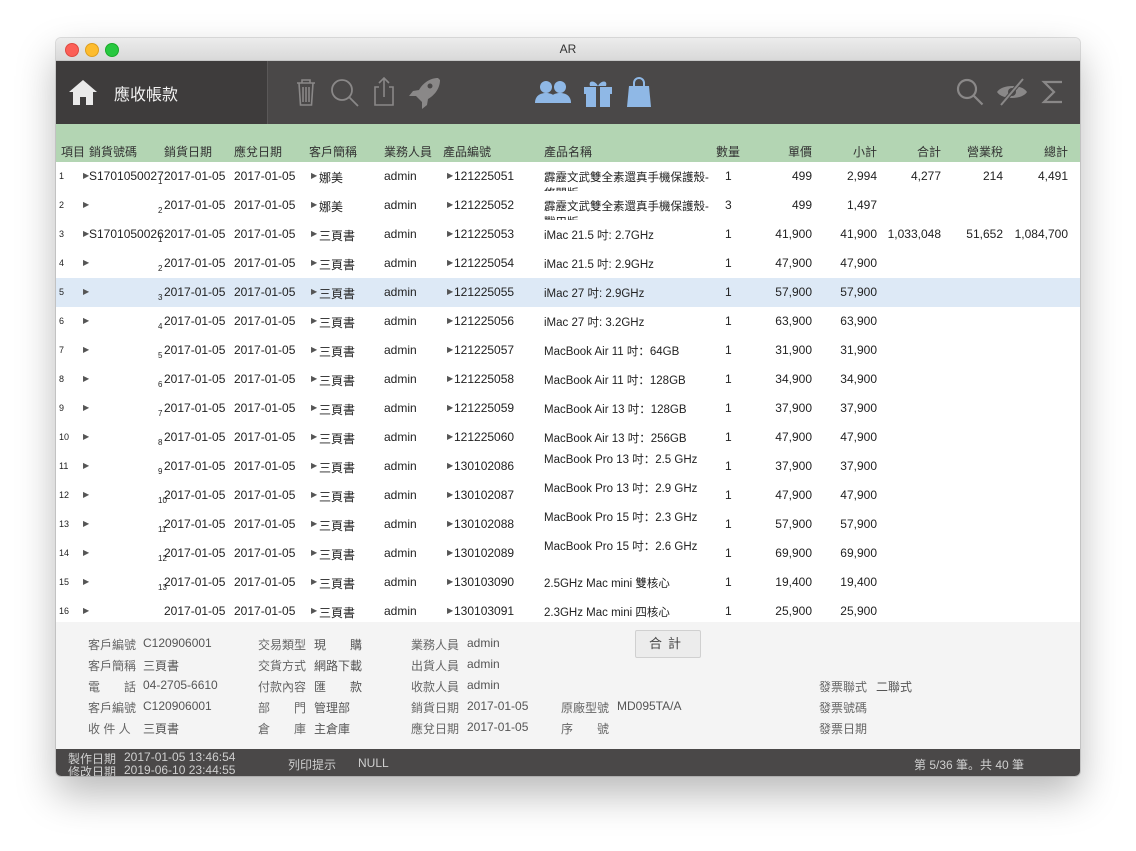 Image resolution: width=1136 pixels, height=851 pixels. Describe the element at coordinates (72, 50) in the screenshot. I see `close-window-button` at that location.